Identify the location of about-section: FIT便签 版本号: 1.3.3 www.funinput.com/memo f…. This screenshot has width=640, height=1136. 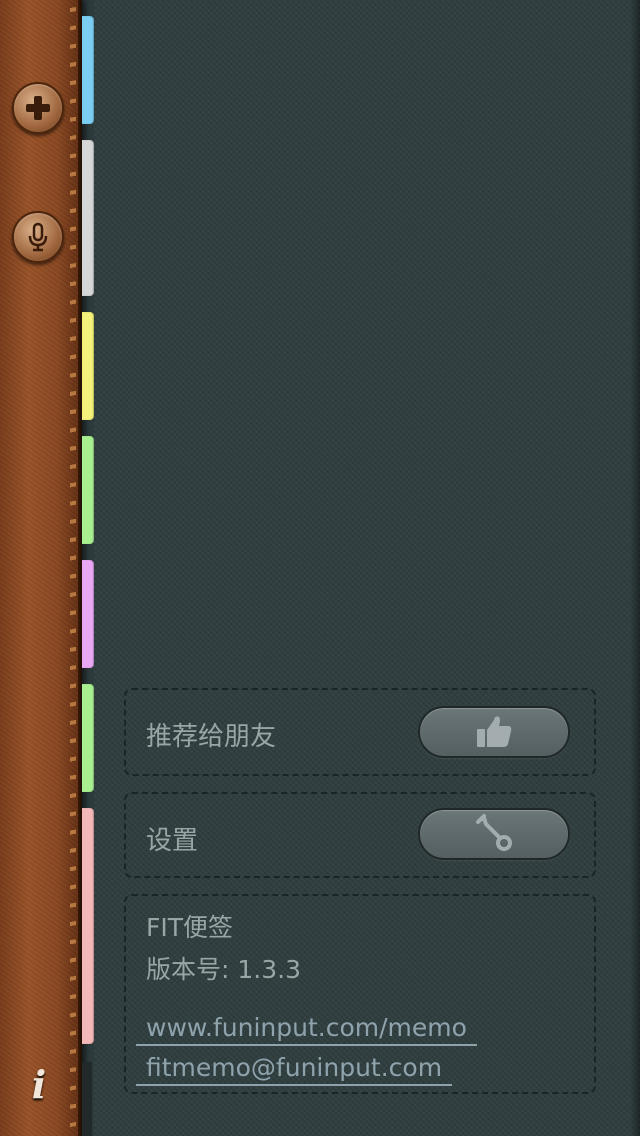
(360, 994).